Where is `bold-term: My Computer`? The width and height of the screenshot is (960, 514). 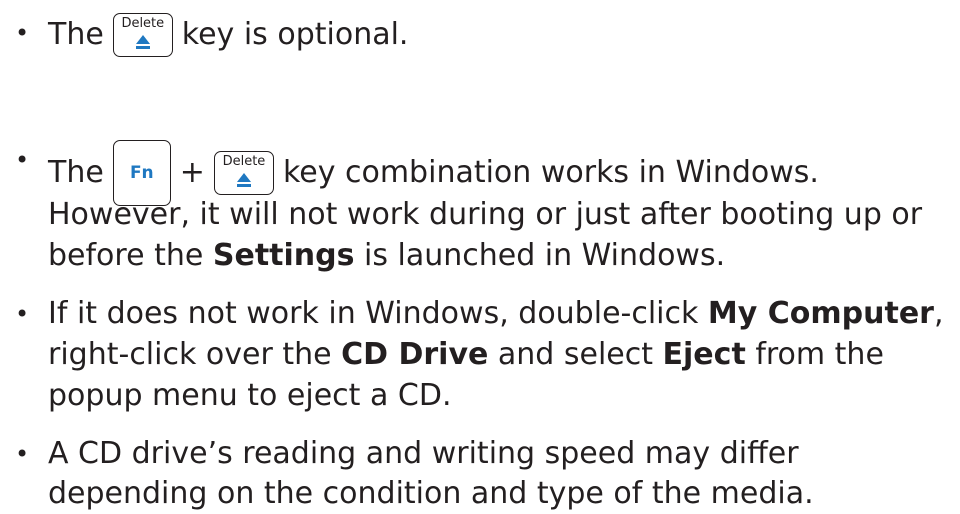 bold-term: My Computer is located at coordinates (820, 313).